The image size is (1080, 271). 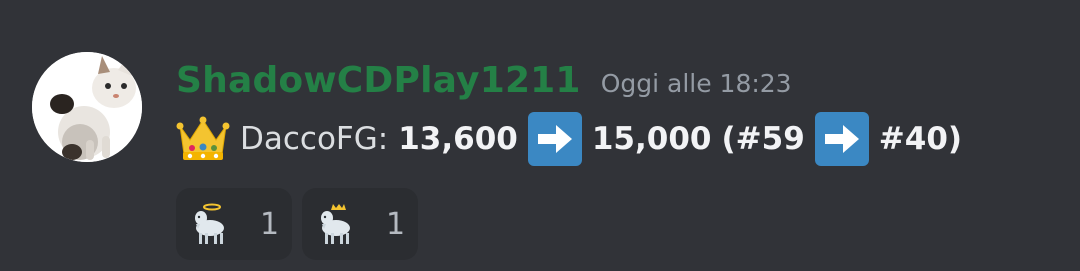 I want to click on cat-photo-avatar, so click(x=87, y=107).